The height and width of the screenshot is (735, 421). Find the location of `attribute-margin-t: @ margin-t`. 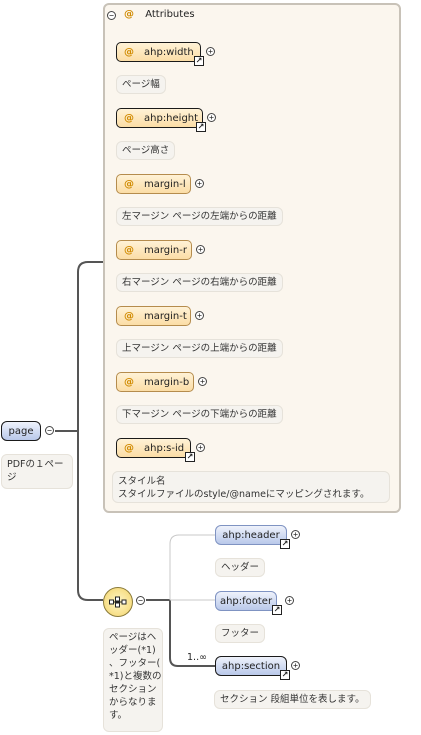

attribute-margin-t: @ margin-t is located at coordinates (153, 316).